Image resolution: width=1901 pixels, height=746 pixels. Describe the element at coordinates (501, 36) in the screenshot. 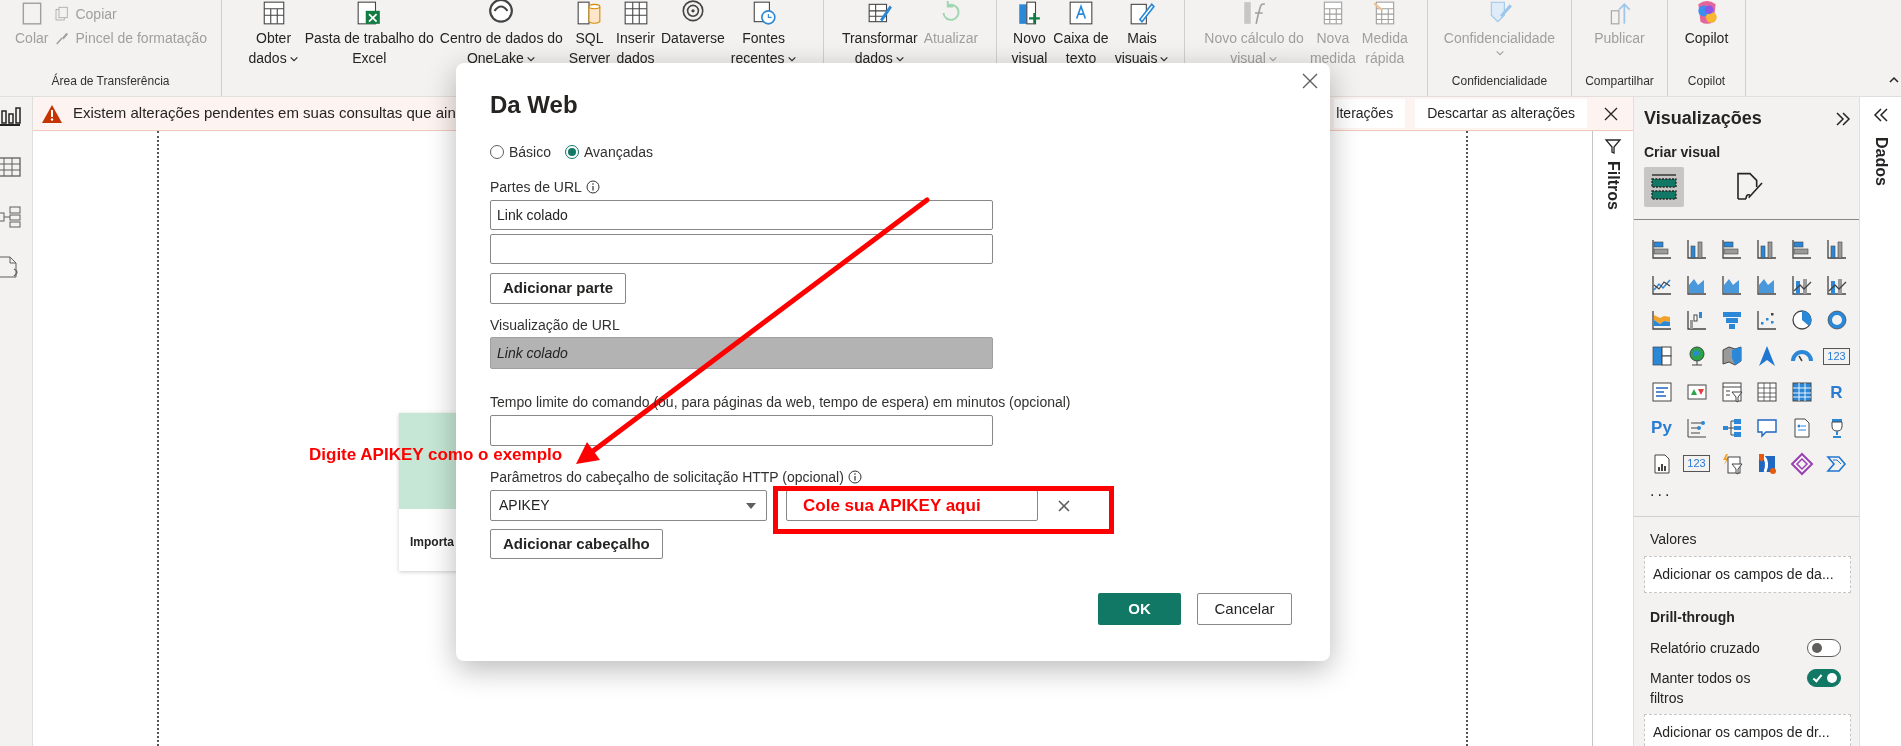

I see `ribbon-button: Centro de dados do OneLake` at that location.